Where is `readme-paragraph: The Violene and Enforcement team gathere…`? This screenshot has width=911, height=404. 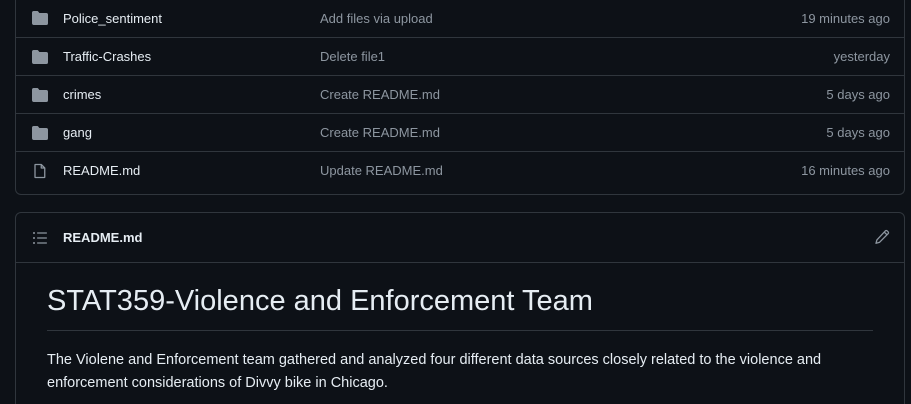
readme-paragraph: The Violene and Enforcement team gathere… is located at coordinates (434, 372).